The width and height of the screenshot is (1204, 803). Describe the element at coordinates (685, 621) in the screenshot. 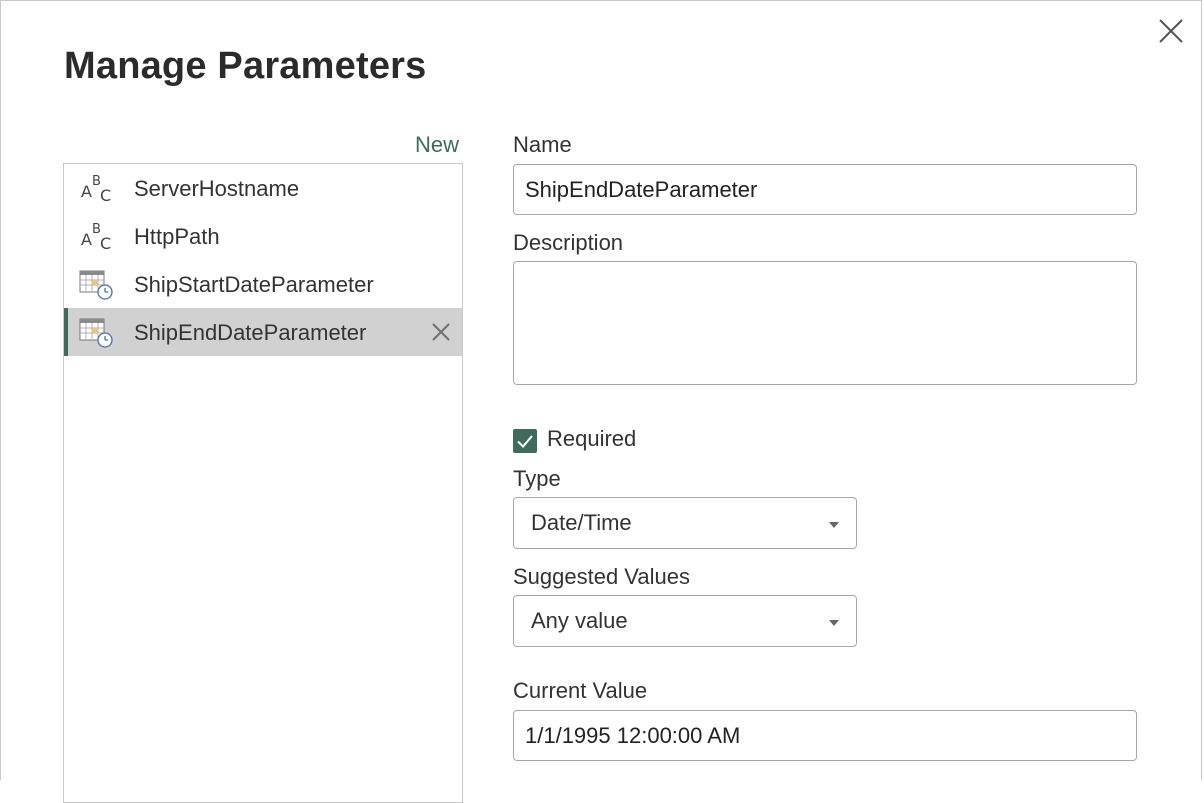

I see `suggested-values-select: Any value` at that location.